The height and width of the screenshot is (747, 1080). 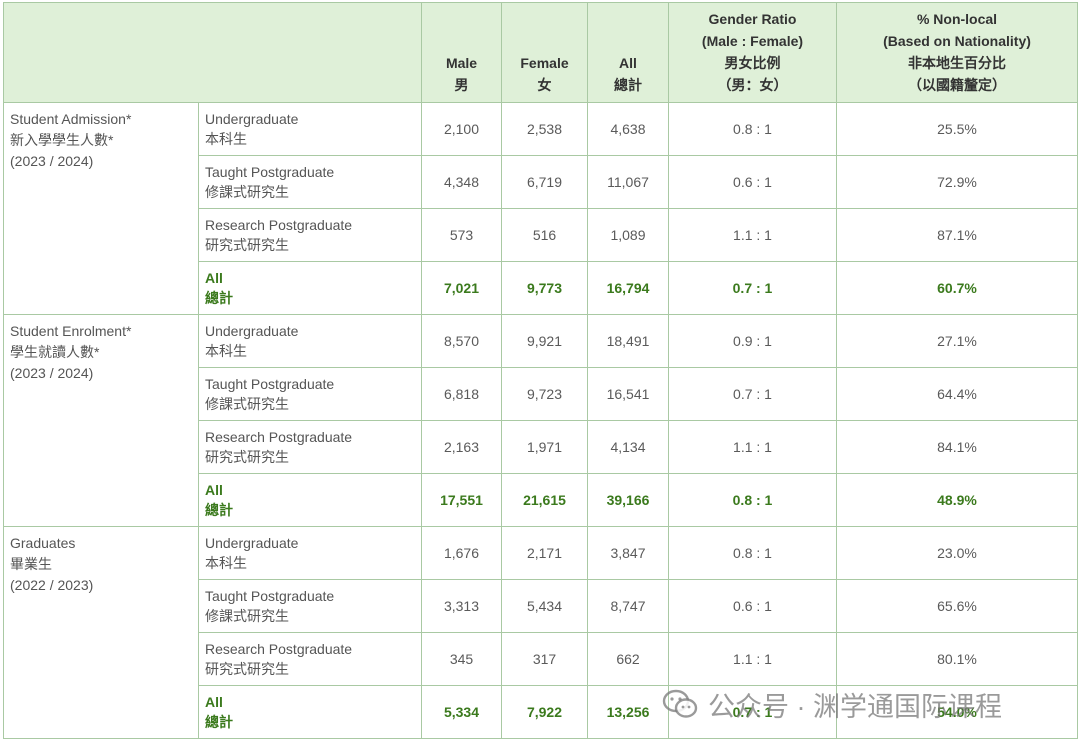 What do you see at coordinates (461, 659) in the screenshot?
I see `male-count: 345` at bounding box center [461, 659].